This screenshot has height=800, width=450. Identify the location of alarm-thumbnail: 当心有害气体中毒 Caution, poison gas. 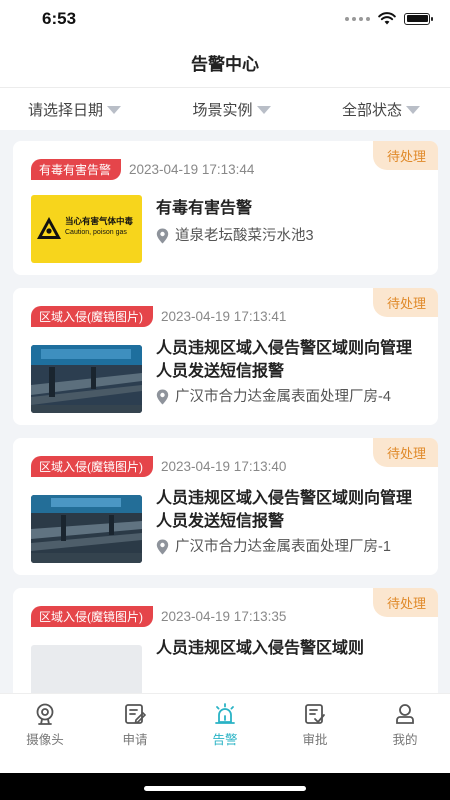
(86, 229).